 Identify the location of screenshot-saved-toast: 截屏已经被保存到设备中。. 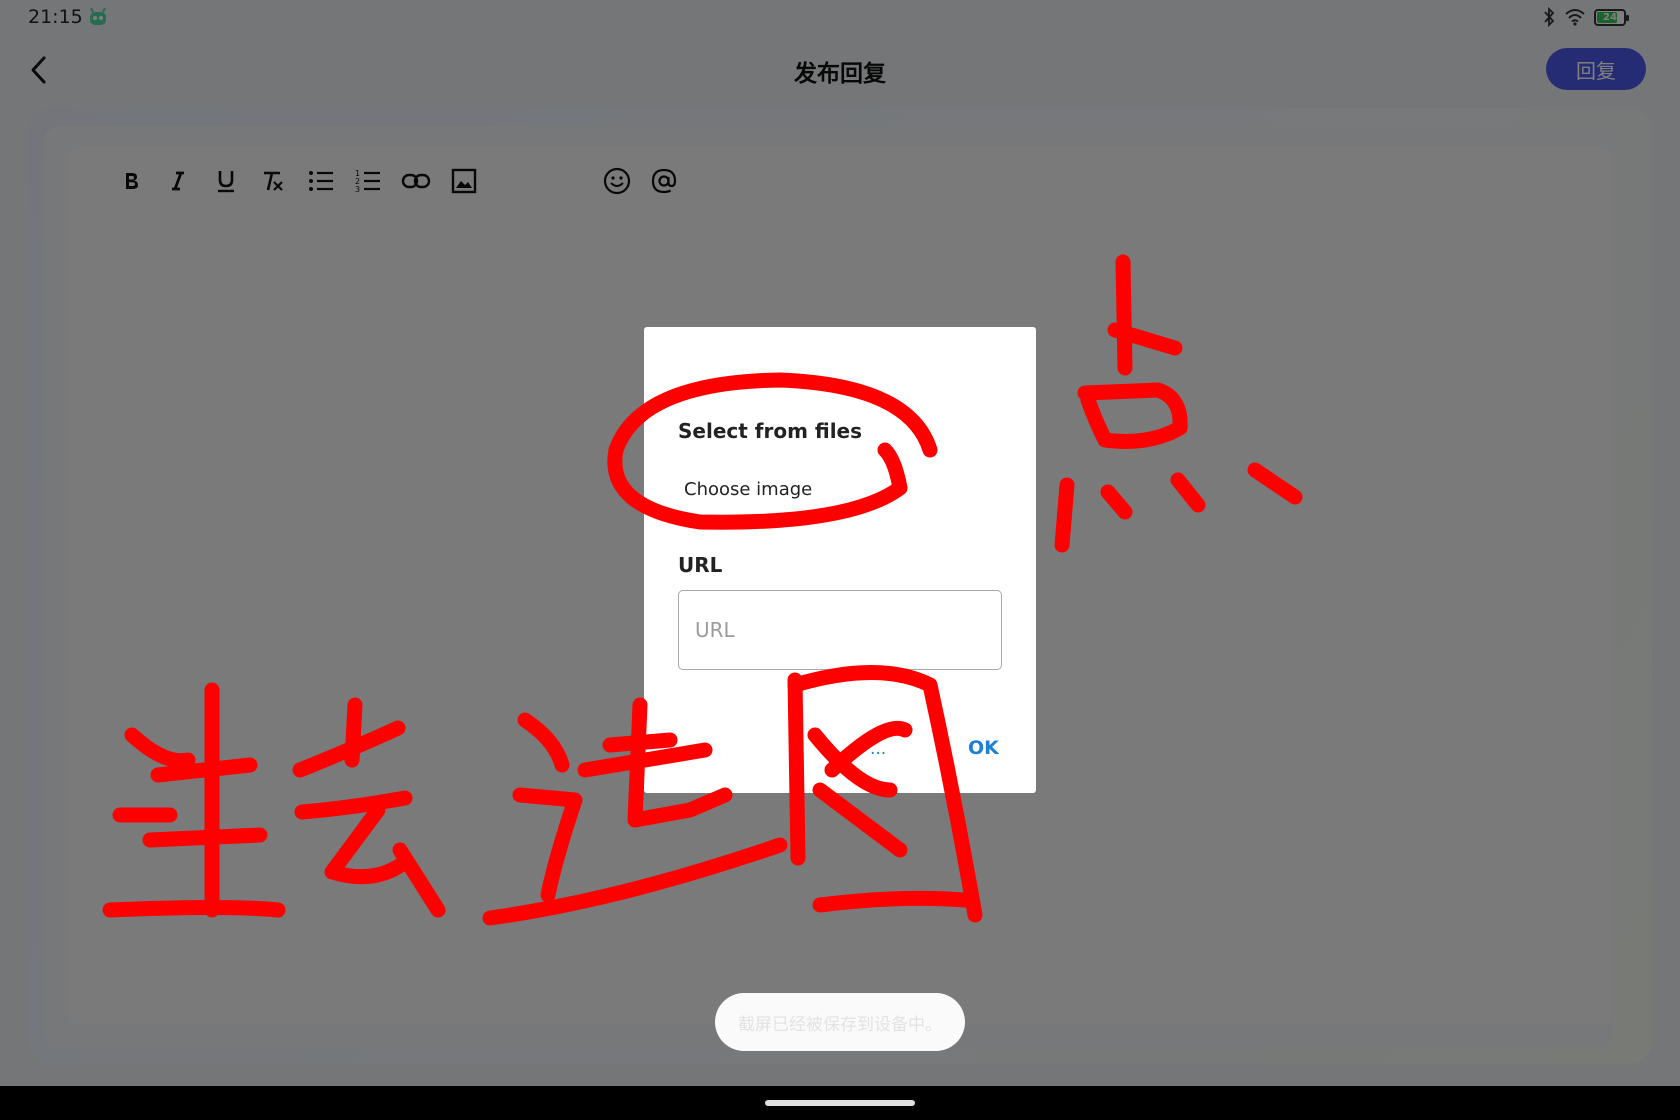
(840, 1022).